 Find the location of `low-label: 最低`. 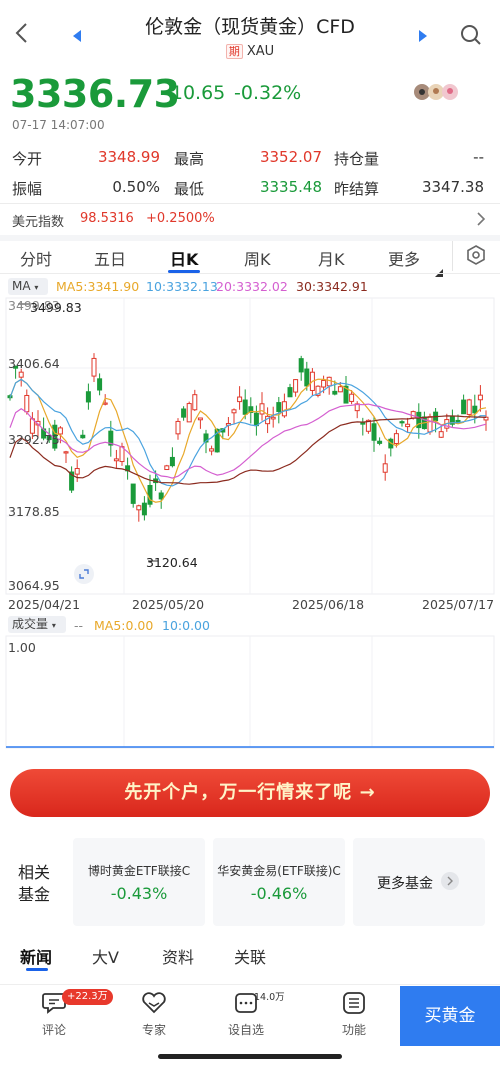

low-label: 最低 is located at coordinates (189, 189).